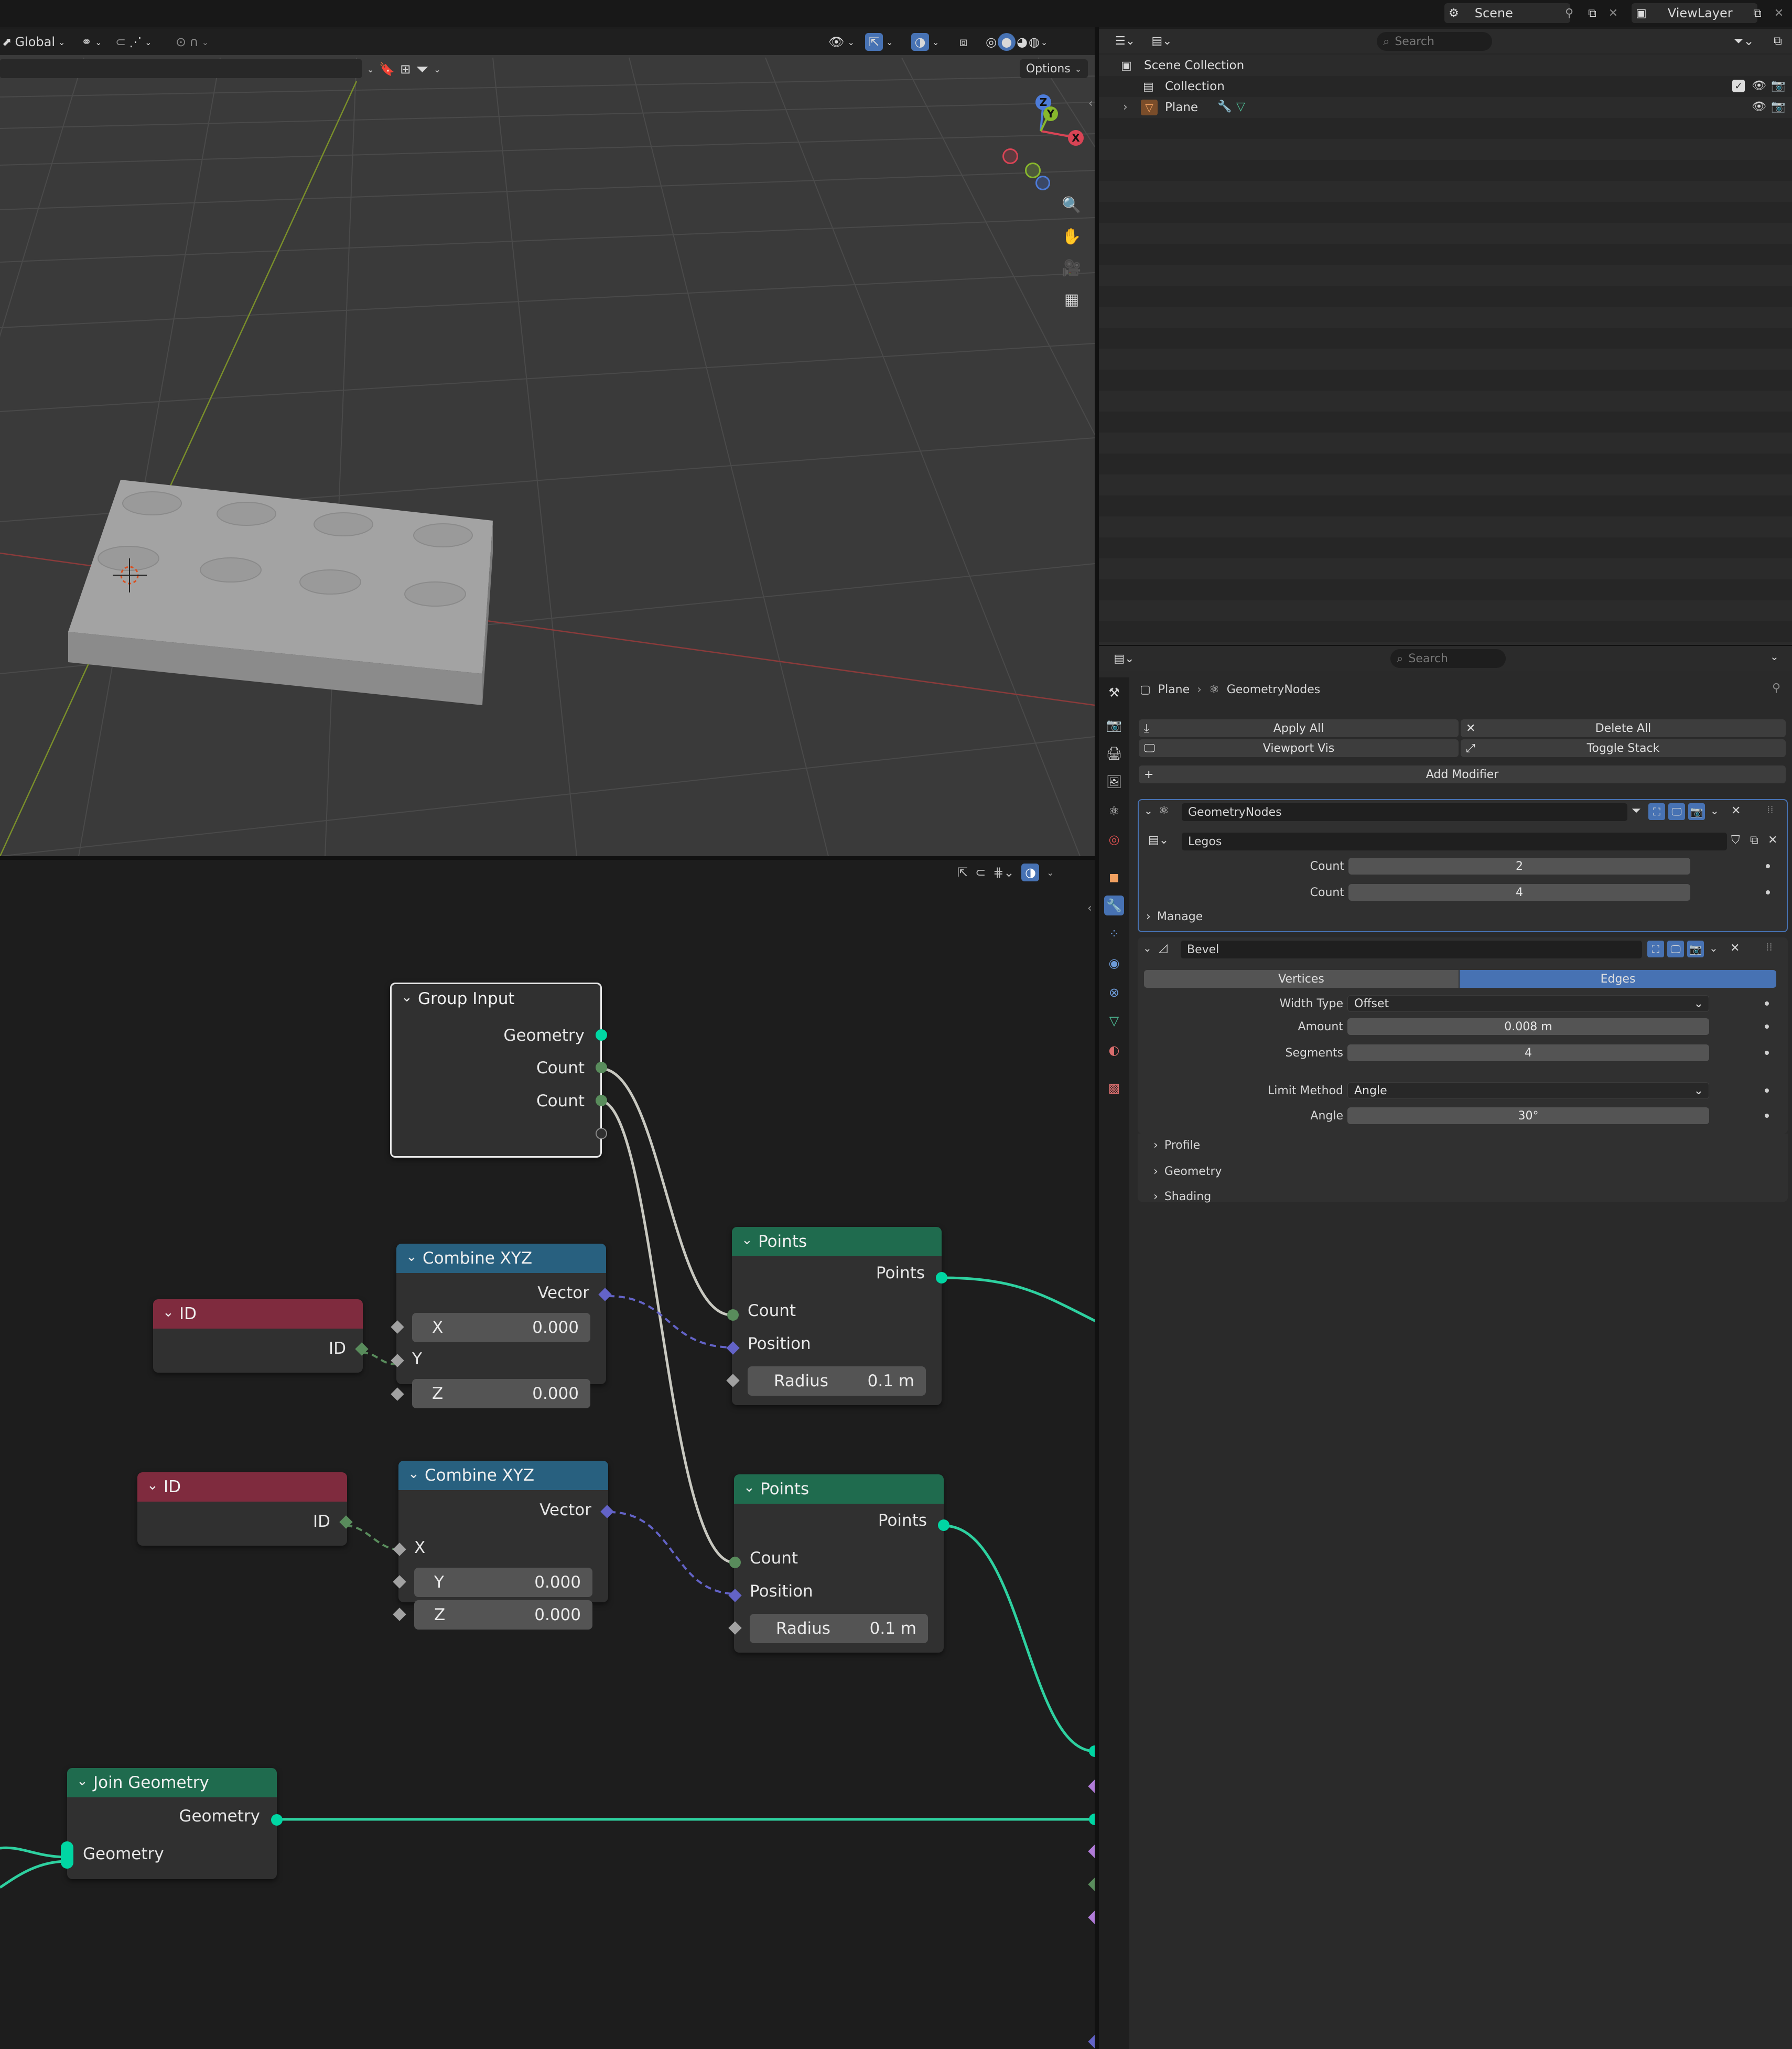  What do you see at coordinates (1050, 113) in the screenshot?
I see `gizmo-y-axis: Y` at bounding box center [1050, 113].